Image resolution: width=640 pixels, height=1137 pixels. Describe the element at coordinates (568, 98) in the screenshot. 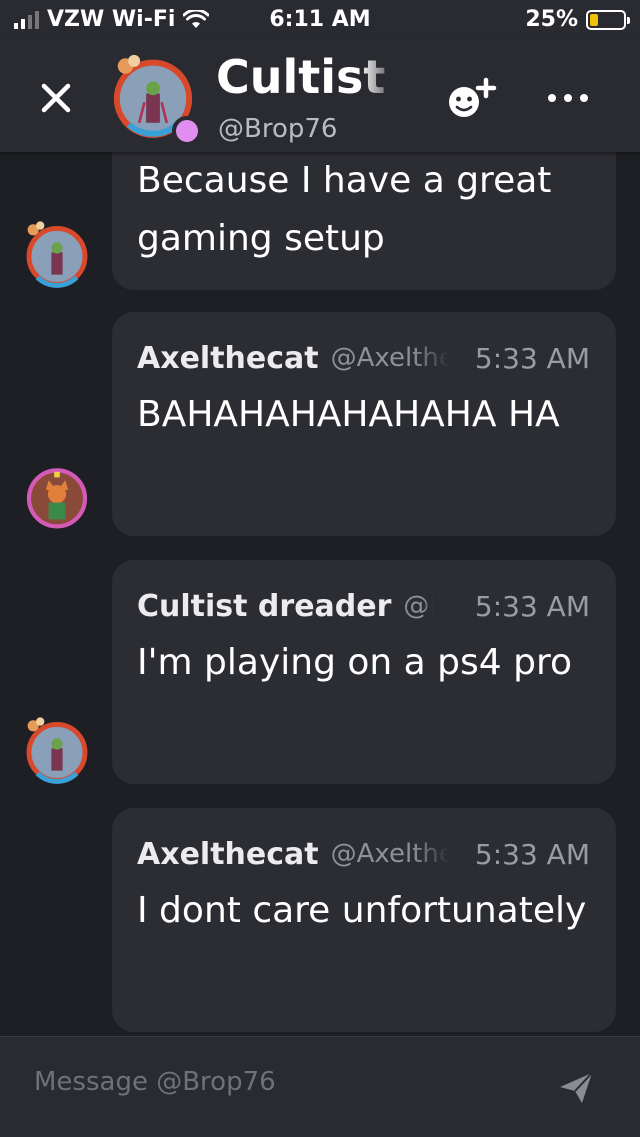

I see `more-icon` at that location.